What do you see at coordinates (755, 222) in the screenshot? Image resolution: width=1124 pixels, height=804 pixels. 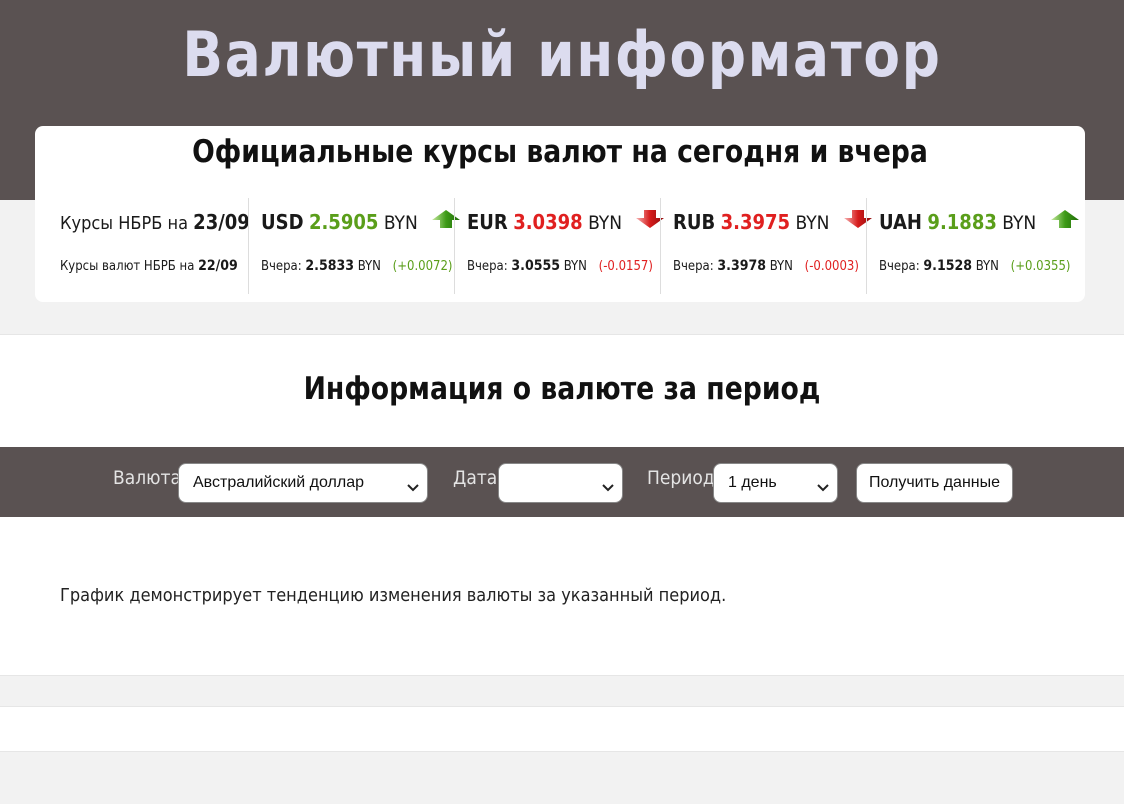 I see `currency-rate: 3.3975` at bounding box center [755, 222].